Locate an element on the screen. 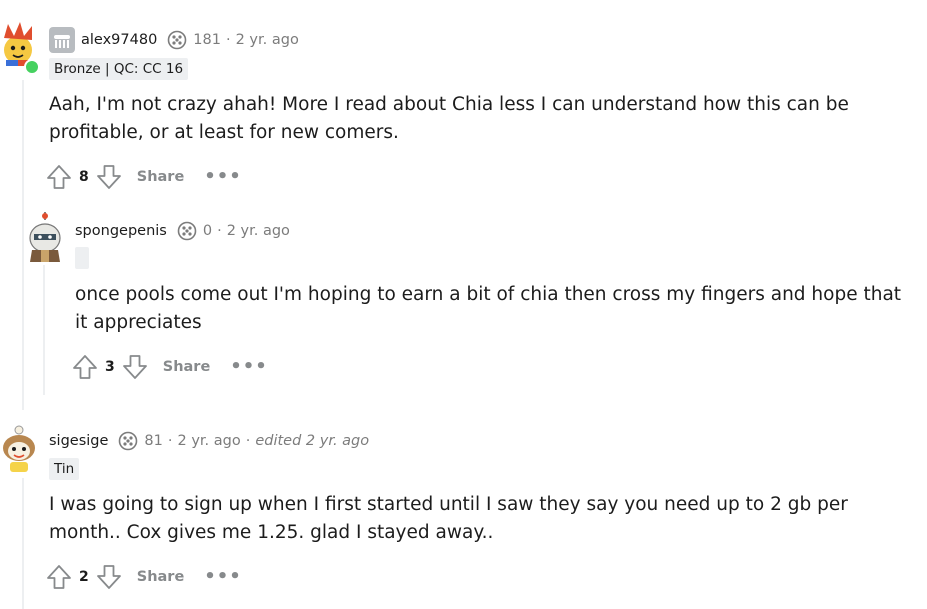 The image size is (927, 609). moderator-badge-icon is located at coordinates (62, 40).